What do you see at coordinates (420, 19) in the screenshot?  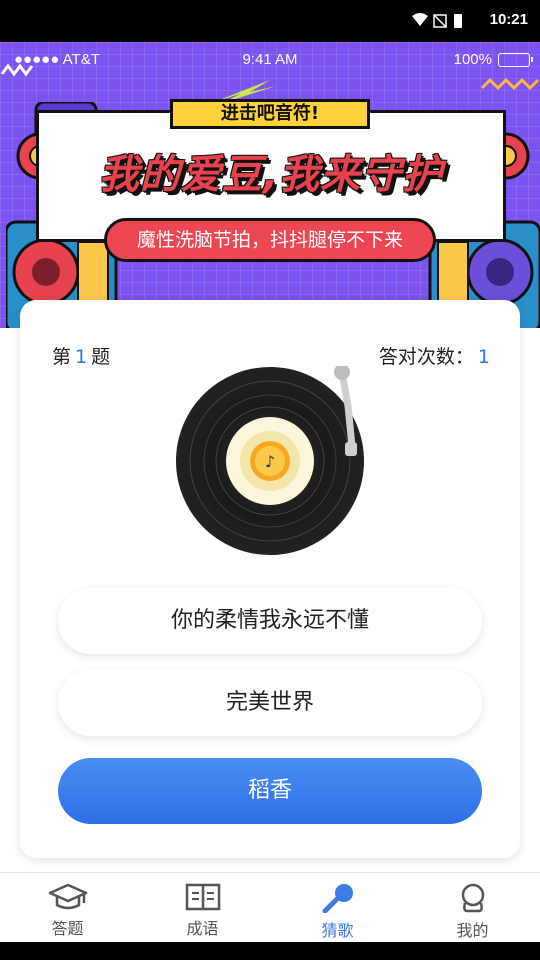 I see `wifi-icon` at bounding box center [420, 19].